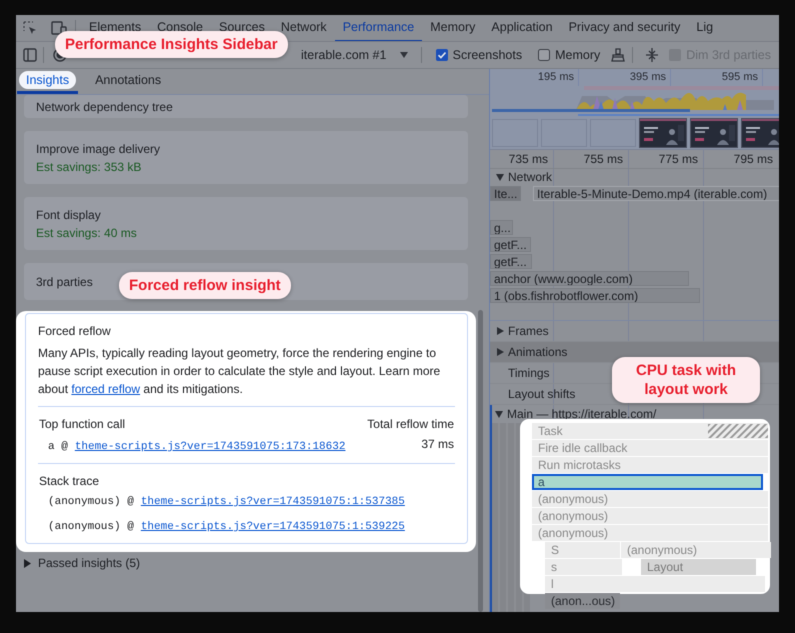 The width and height of the screenshot is (795, 633). I want to click on inspect-icon, so click(30, 28).